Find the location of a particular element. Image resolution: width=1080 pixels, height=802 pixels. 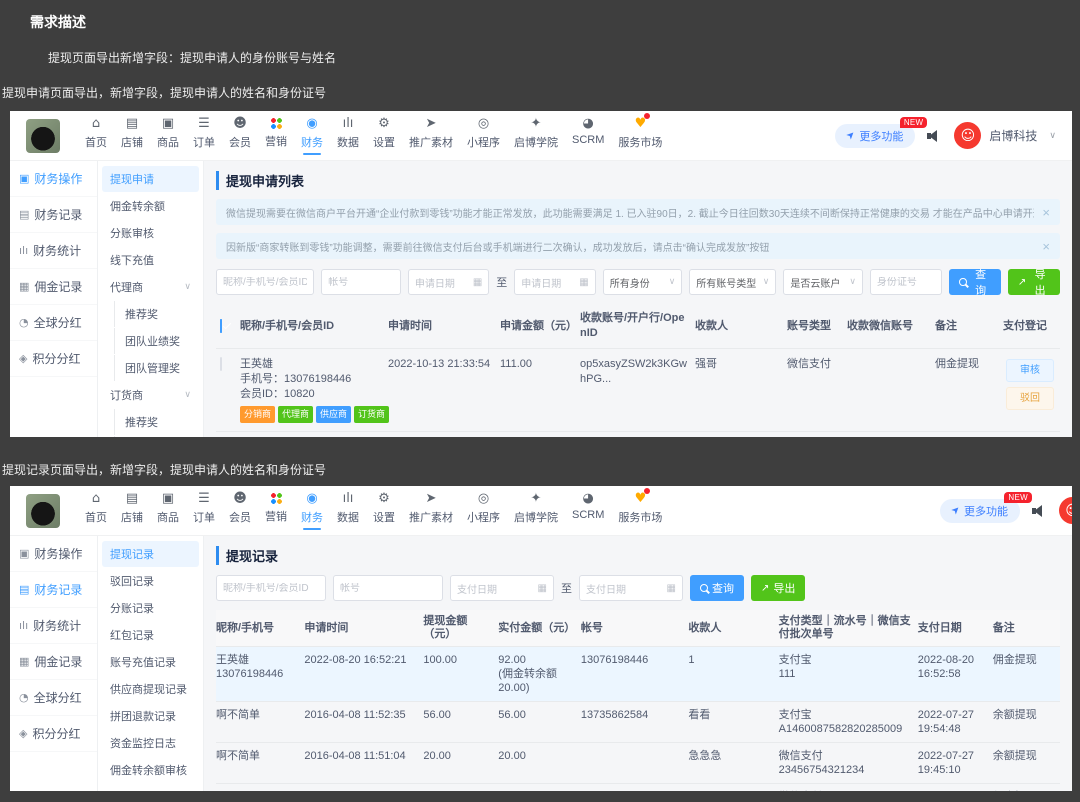

submenu-item: 账号充值记录 is located at coordinates (150, 662).